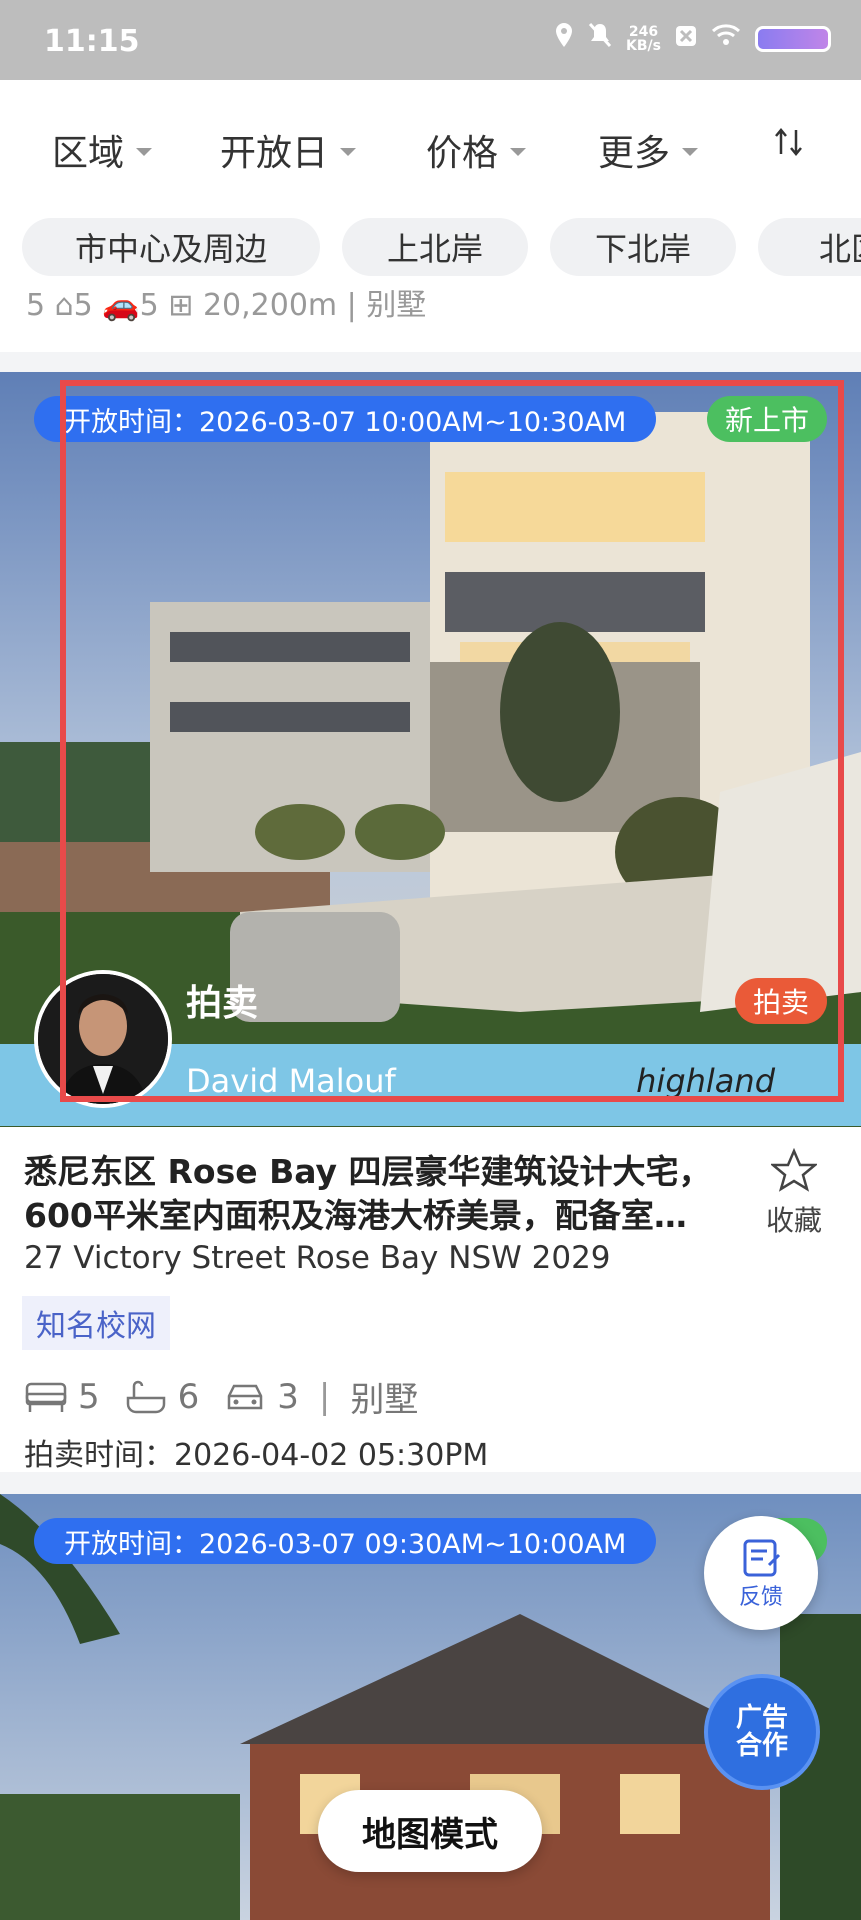  What do you see at coordinates (789, 147) in the screenshot?
I see `sort-icon` at bounding box center [789, 147].